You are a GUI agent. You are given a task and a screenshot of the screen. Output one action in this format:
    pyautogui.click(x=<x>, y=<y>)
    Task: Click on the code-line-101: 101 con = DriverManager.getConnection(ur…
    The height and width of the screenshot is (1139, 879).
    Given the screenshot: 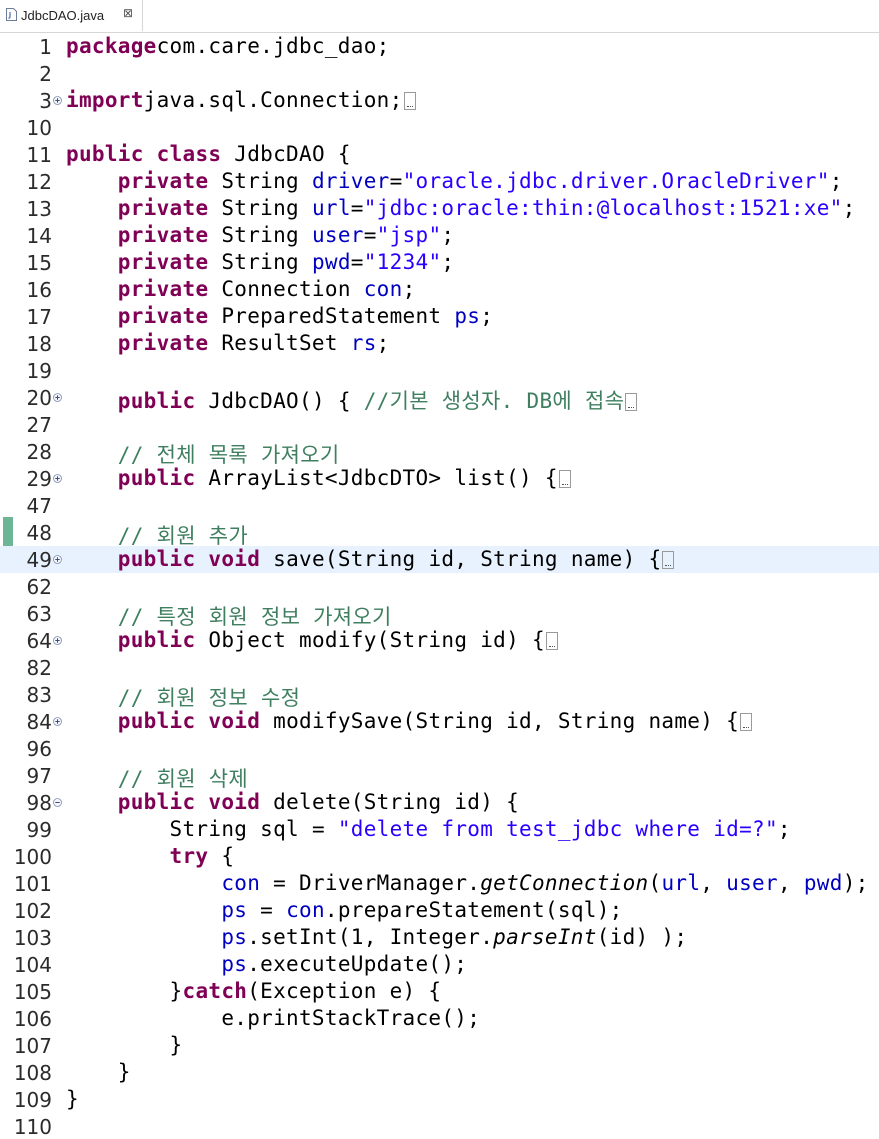 What is the action you would take?
    pyautogui.click(x=439, y=883)
    